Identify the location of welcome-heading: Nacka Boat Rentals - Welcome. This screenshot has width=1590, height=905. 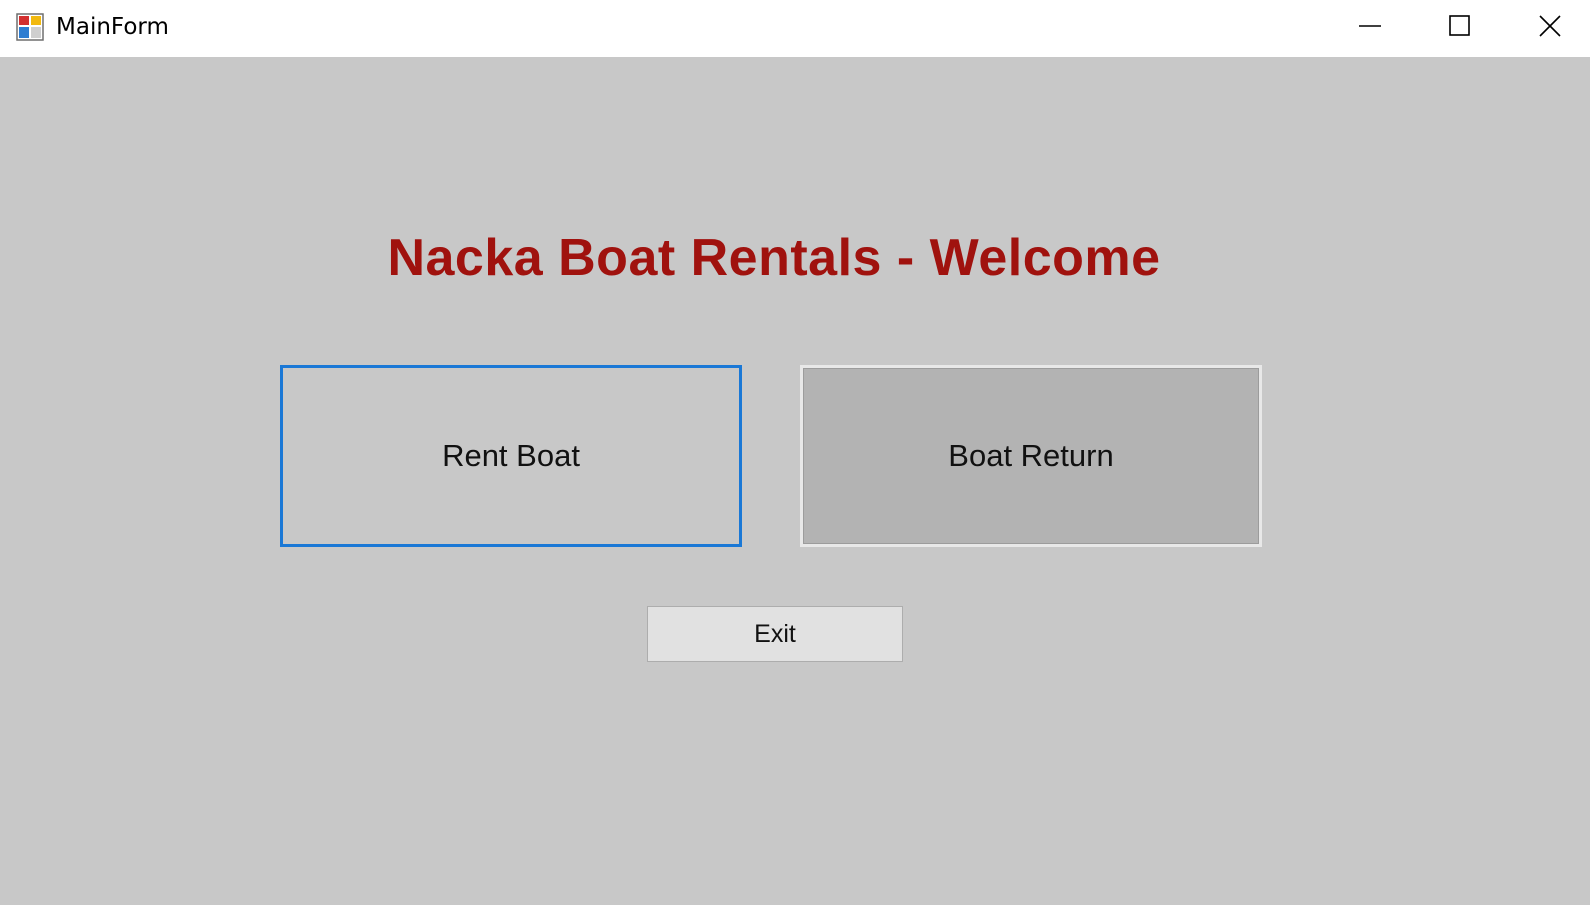
(774, 258).